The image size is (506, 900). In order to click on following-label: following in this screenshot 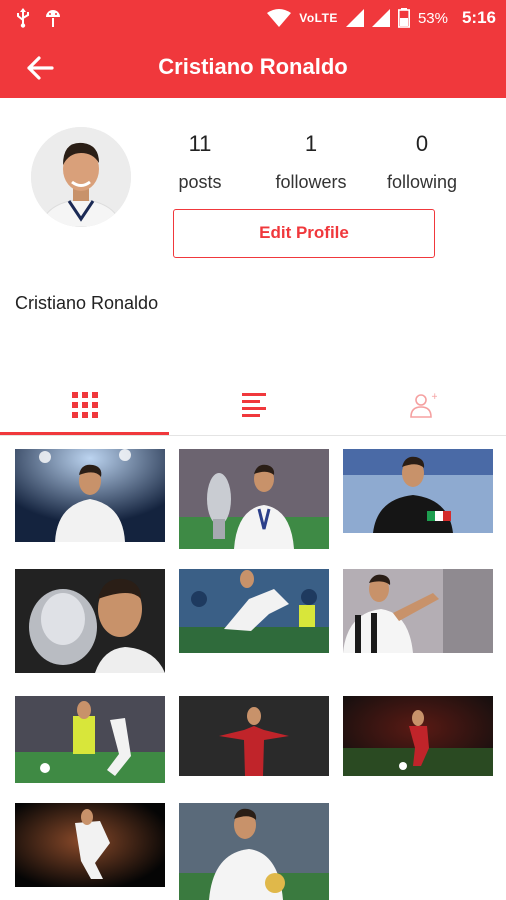, I will do `click(422, 182)`.